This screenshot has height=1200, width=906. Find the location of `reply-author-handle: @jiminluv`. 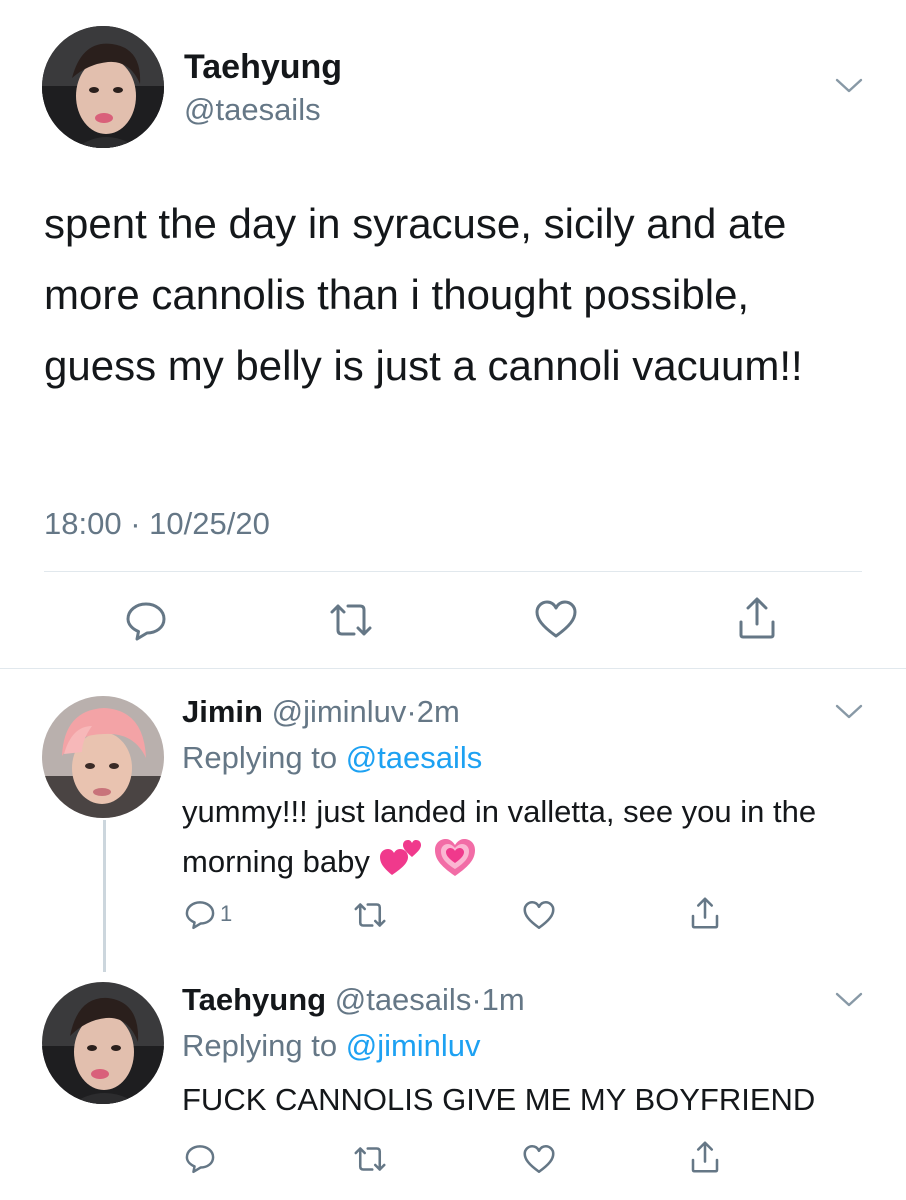

reply-author-handle: @jiminluv is located at coordinates (339, 711).